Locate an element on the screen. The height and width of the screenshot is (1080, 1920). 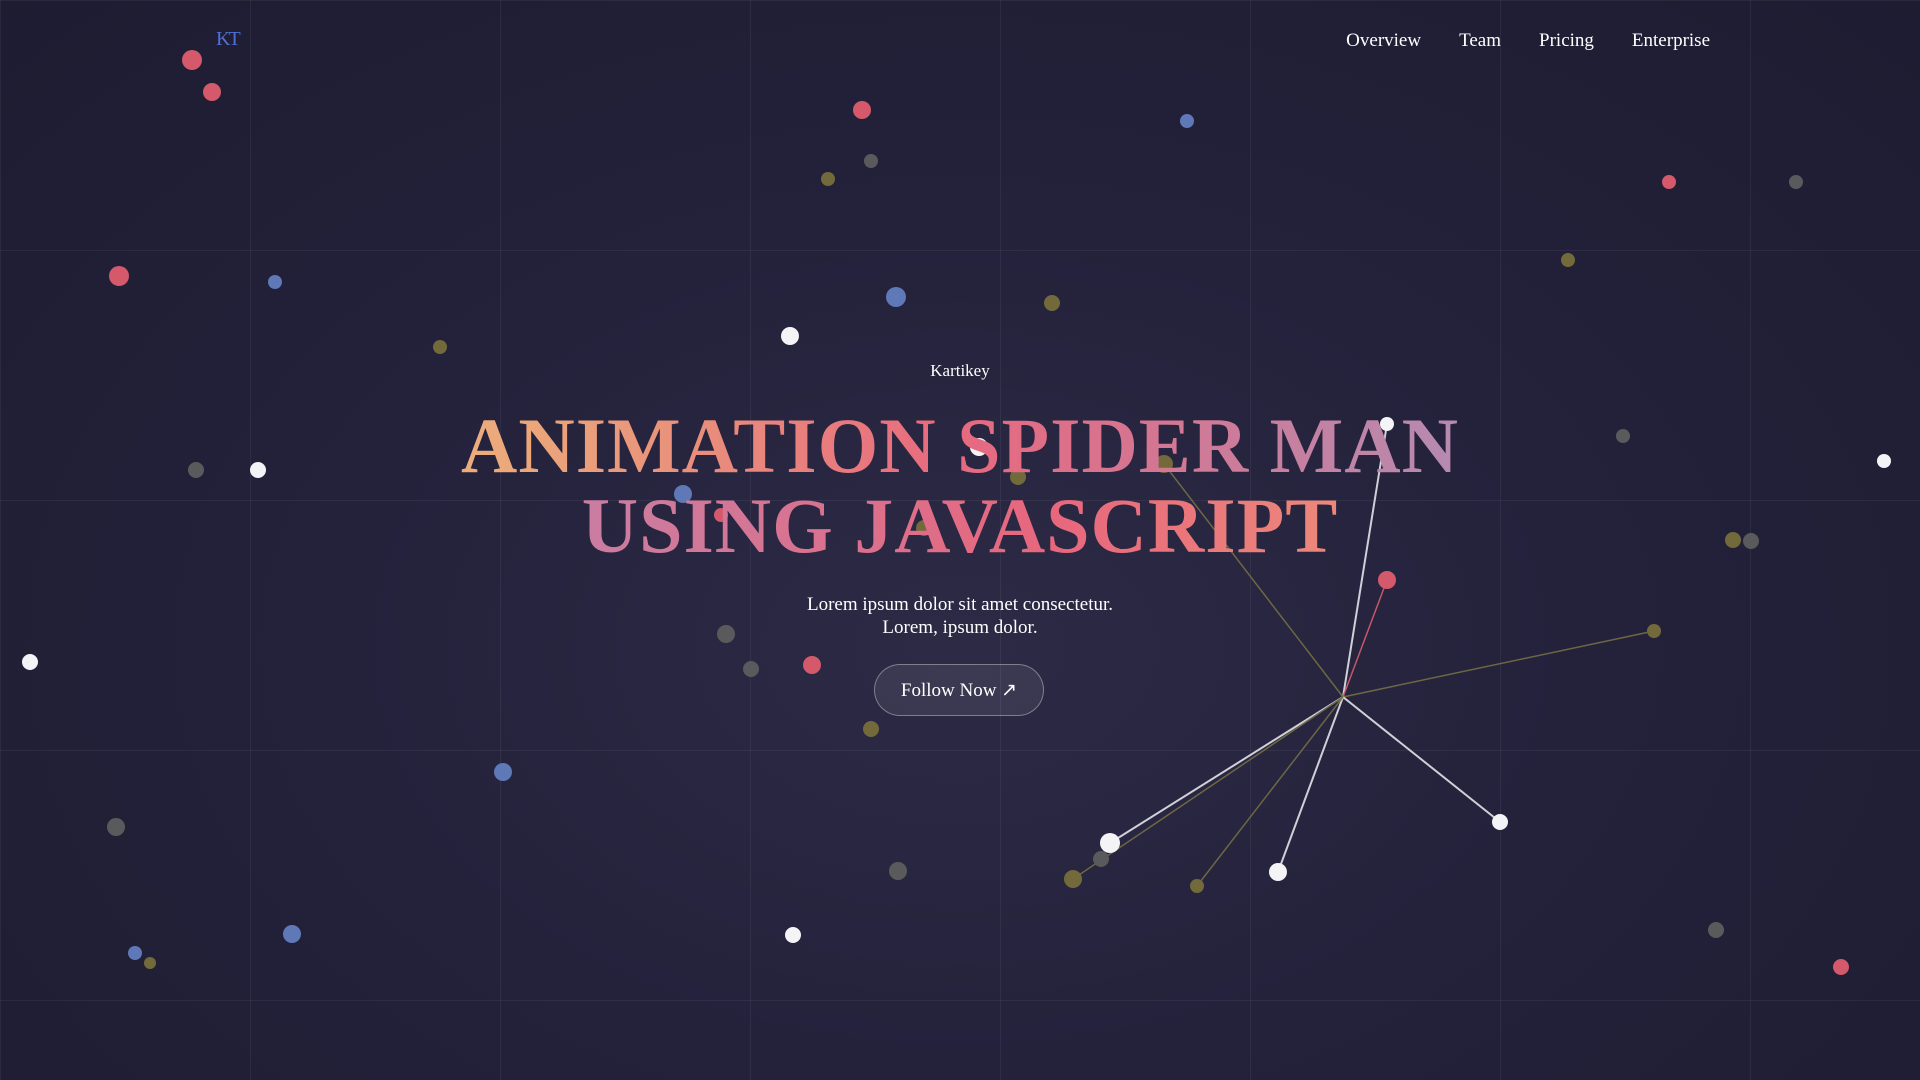
brand-logo: KT is located at coordinates (228, 39).